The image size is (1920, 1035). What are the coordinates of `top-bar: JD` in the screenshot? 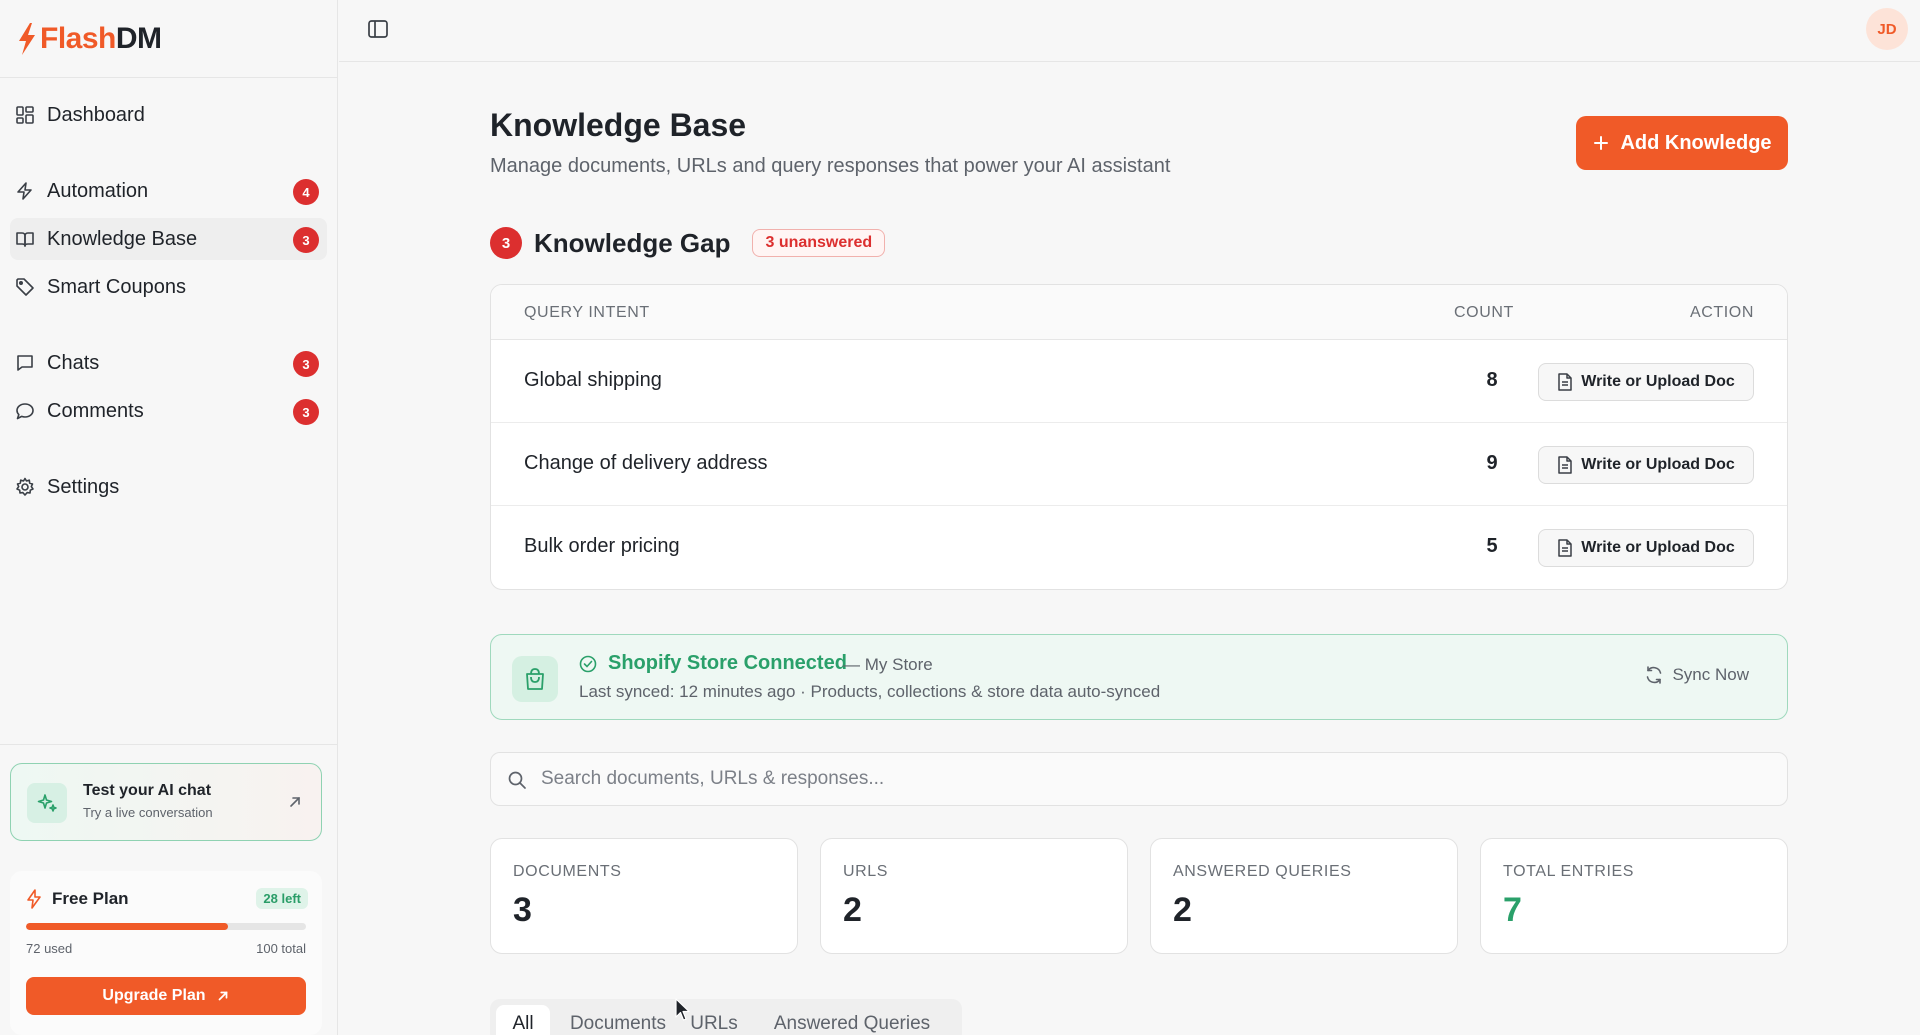 It's located at (1129, 31).